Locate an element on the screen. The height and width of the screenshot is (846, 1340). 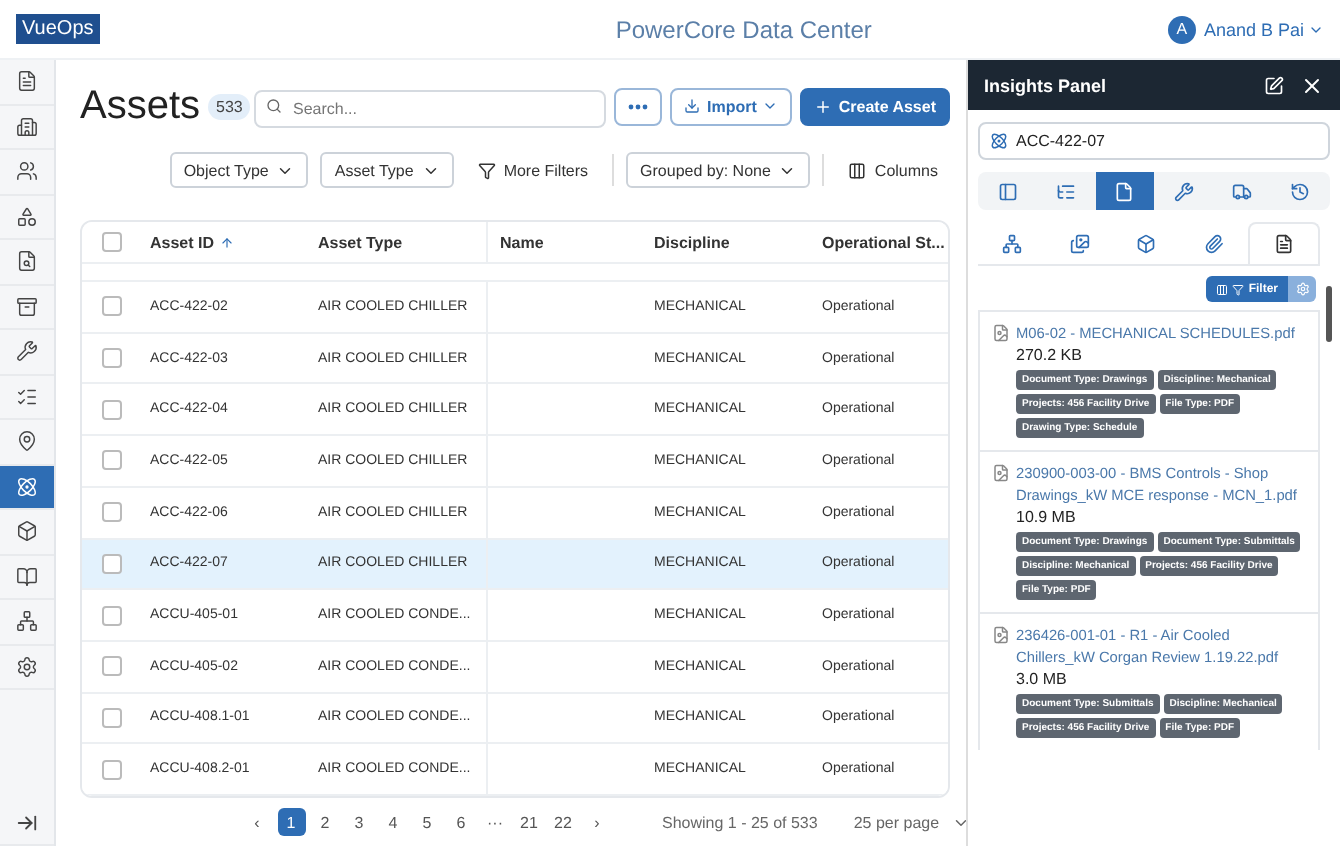
page-button: 4 is located at coordinates (393, 822).